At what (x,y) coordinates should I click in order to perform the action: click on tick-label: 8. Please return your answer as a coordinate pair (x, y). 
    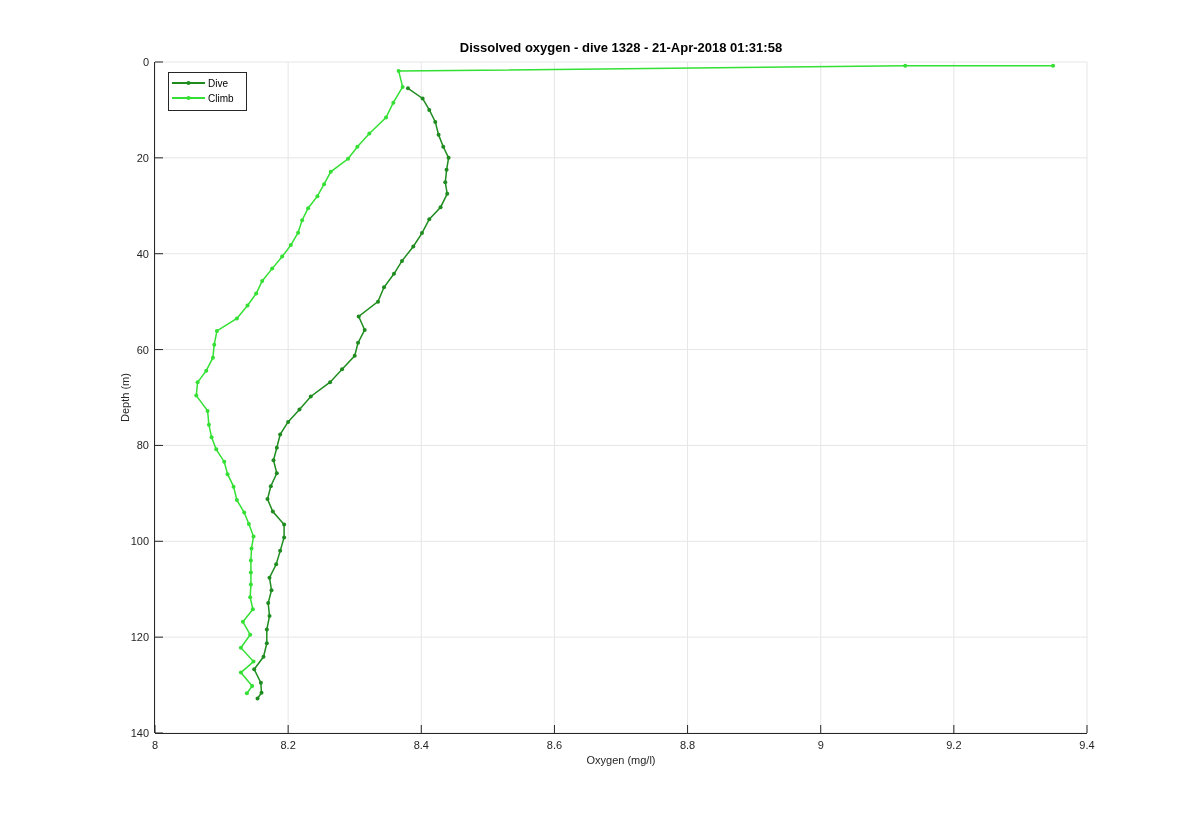
    Looking at the image, I should click on (155, 745).